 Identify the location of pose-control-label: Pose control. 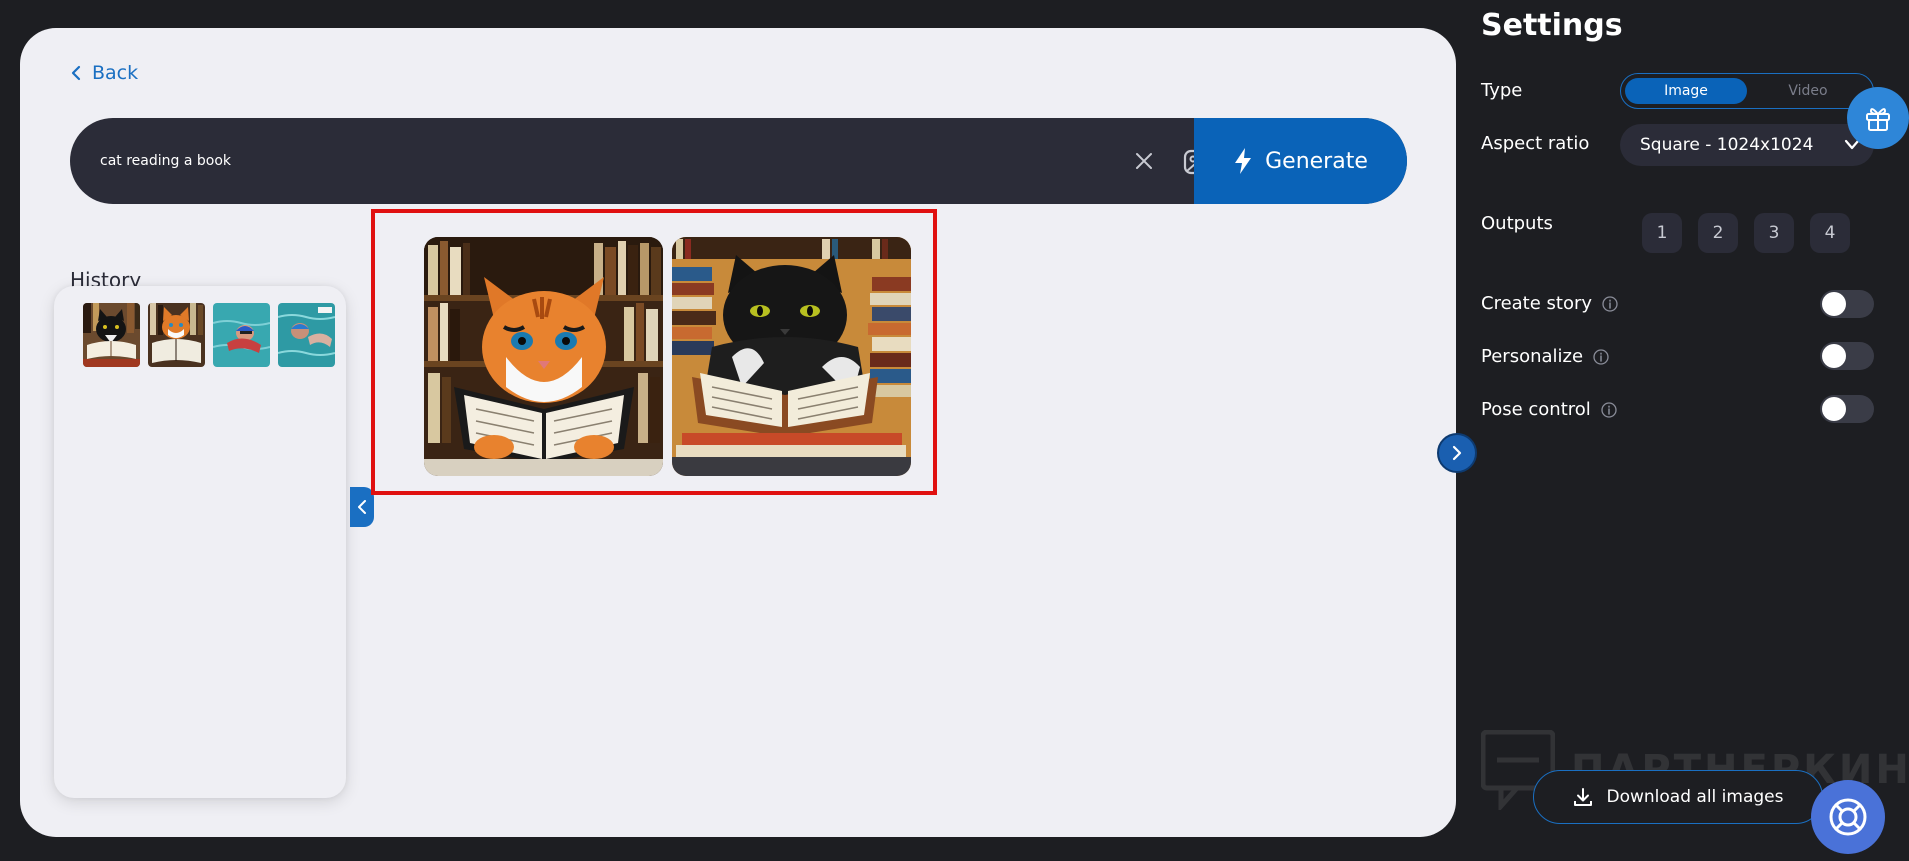
(1536, 409).